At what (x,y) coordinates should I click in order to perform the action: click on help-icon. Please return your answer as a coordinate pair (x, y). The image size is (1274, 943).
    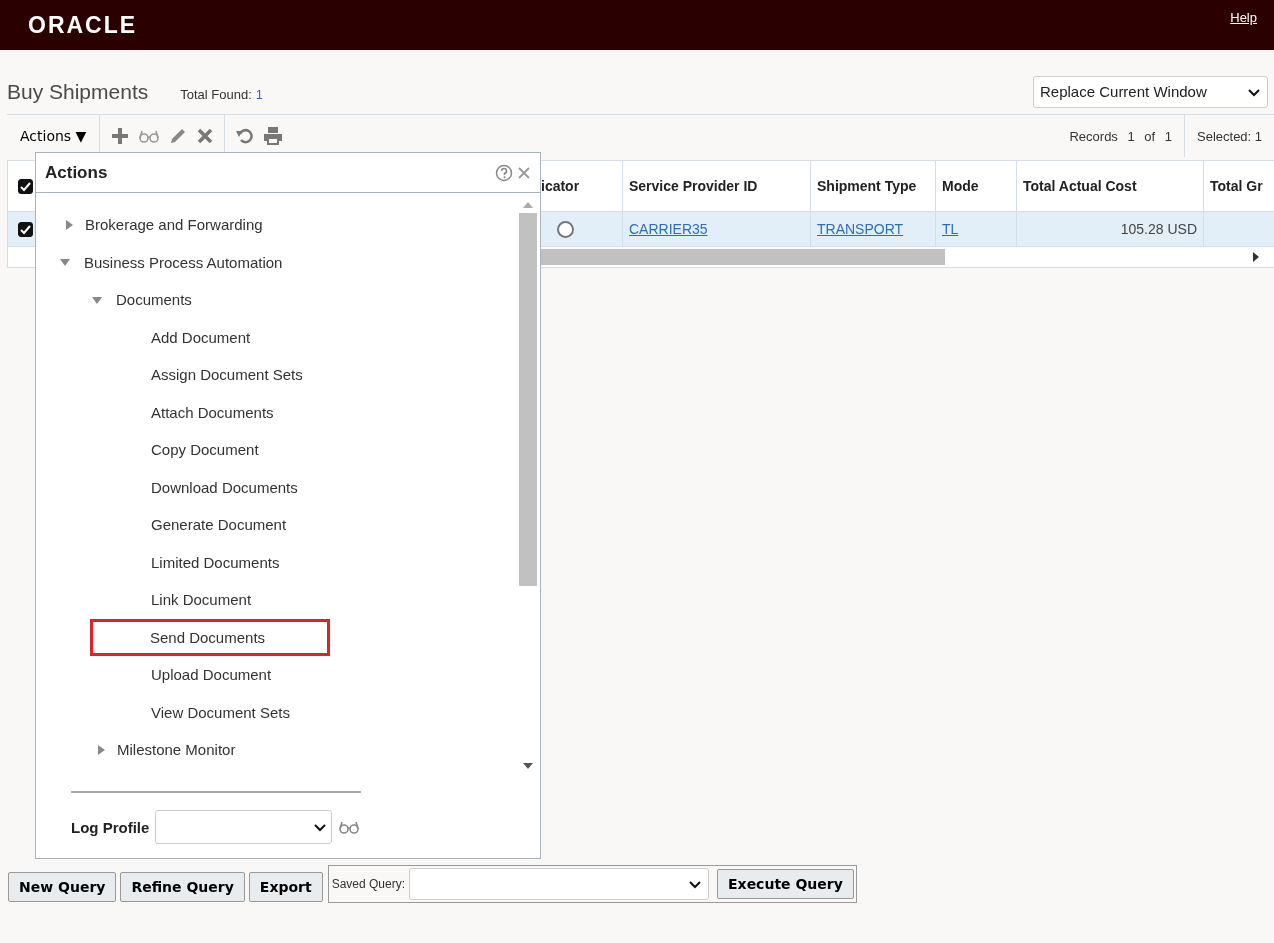
    Looking at the image, I should click on (504, 172).